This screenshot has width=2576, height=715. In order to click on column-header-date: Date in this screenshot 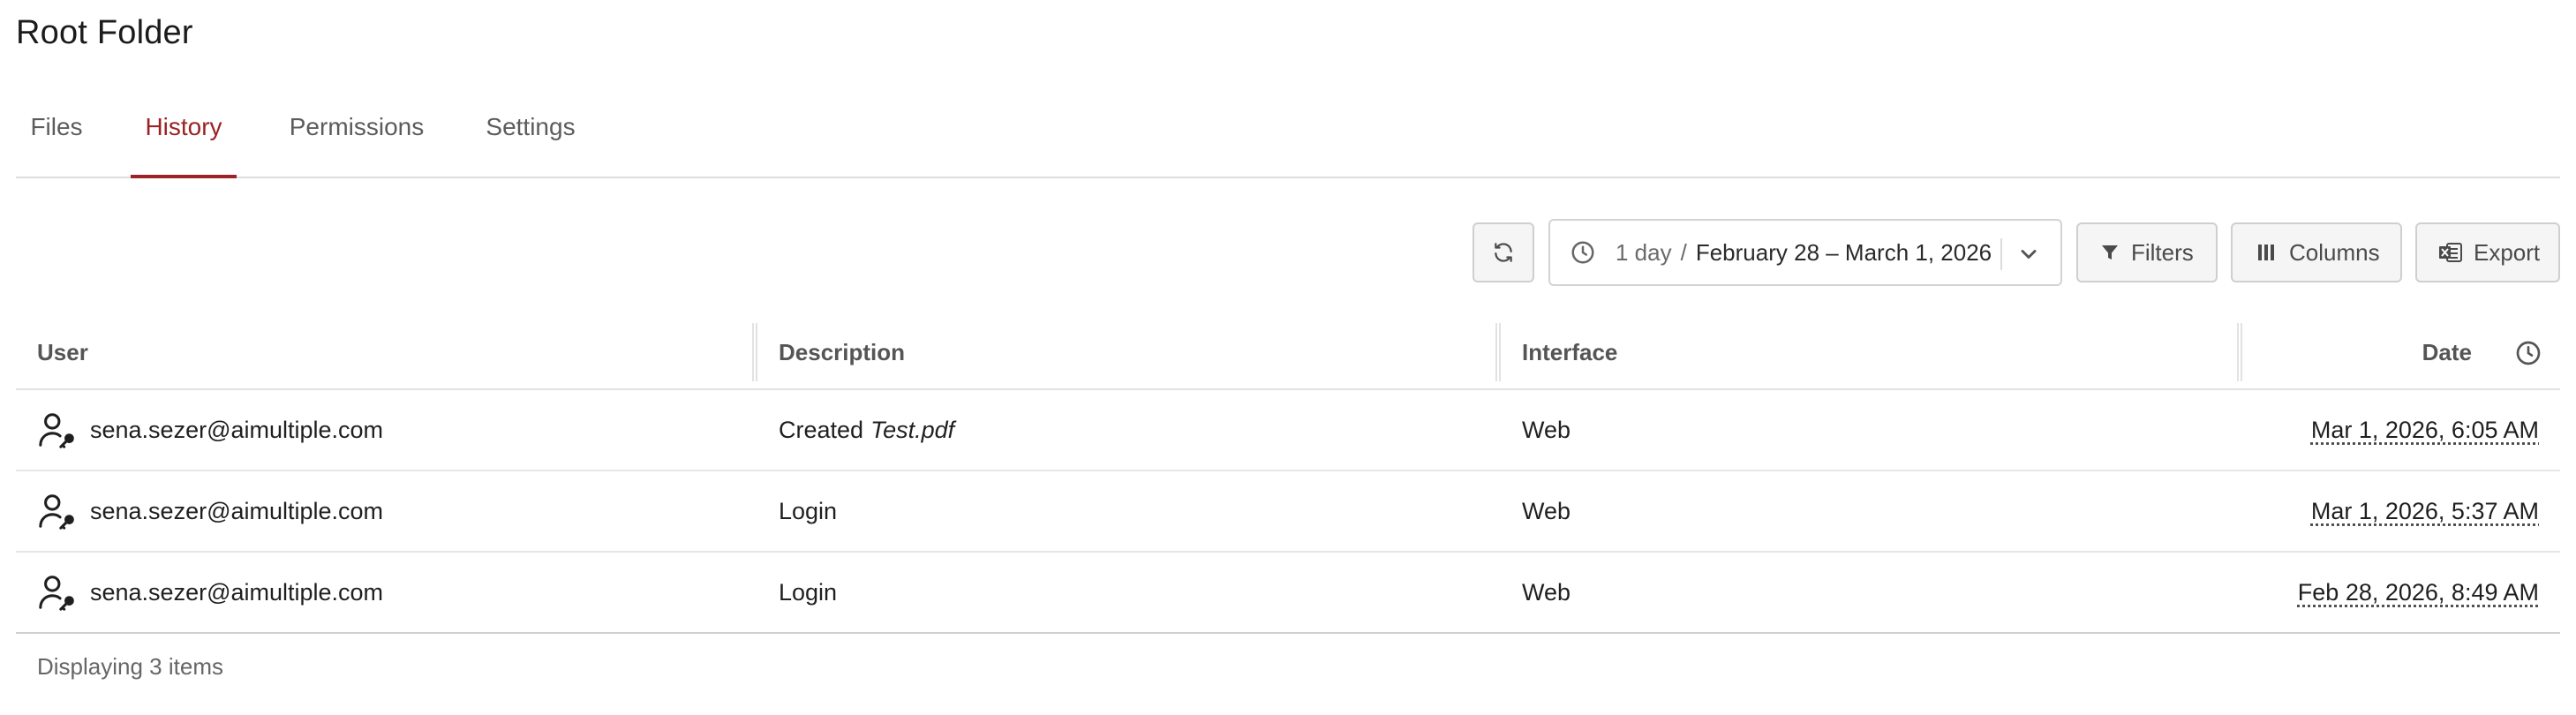, I will do `click(2447, 352)`.